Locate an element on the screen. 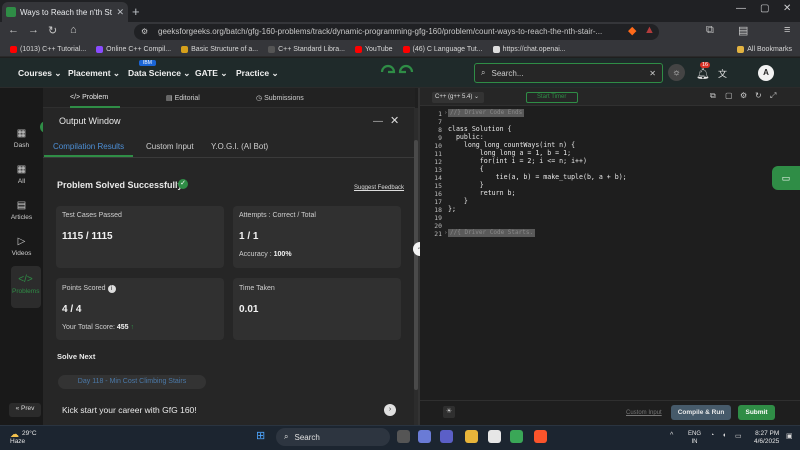  openai-icon is located at coordinates (496, 49).